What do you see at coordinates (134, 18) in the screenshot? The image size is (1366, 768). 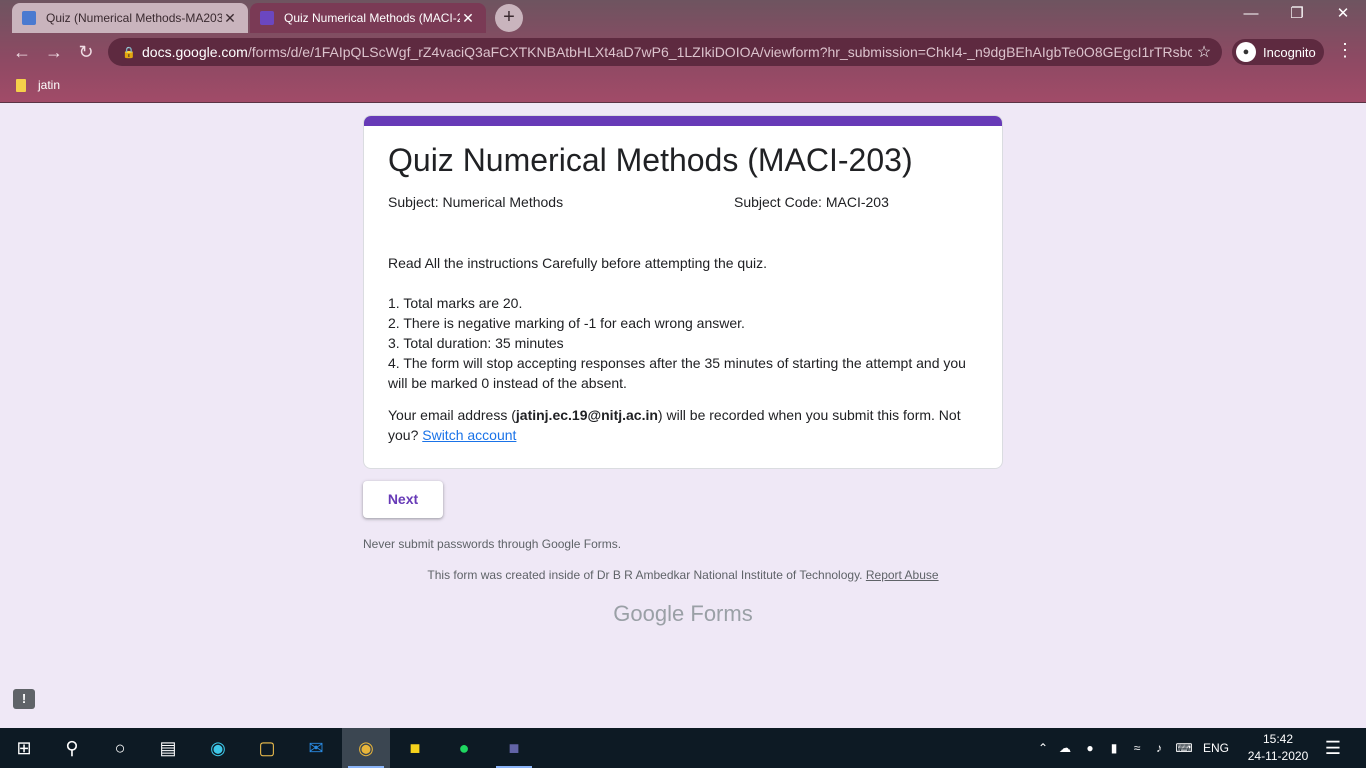 I see `tab-title: Quiz (Numerical Methods-MA203` at bounding box center [134, 18].